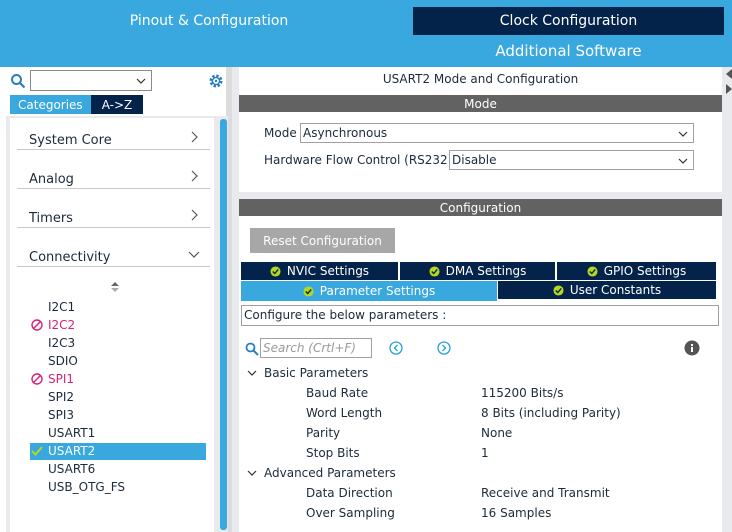  Describe the element at coordinates (349, 493) in the screenshot. I see `param-name: Data Direction` at that location.